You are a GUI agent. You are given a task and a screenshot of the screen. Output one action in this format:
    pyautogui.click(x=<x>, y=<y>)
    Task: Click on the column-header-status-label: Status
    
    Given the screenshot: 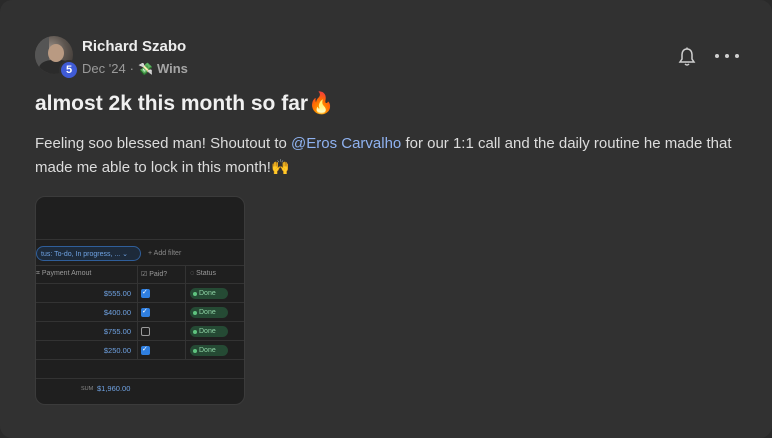 What is the action you would take?
    pyautogui.click(x=206, y=273)
    